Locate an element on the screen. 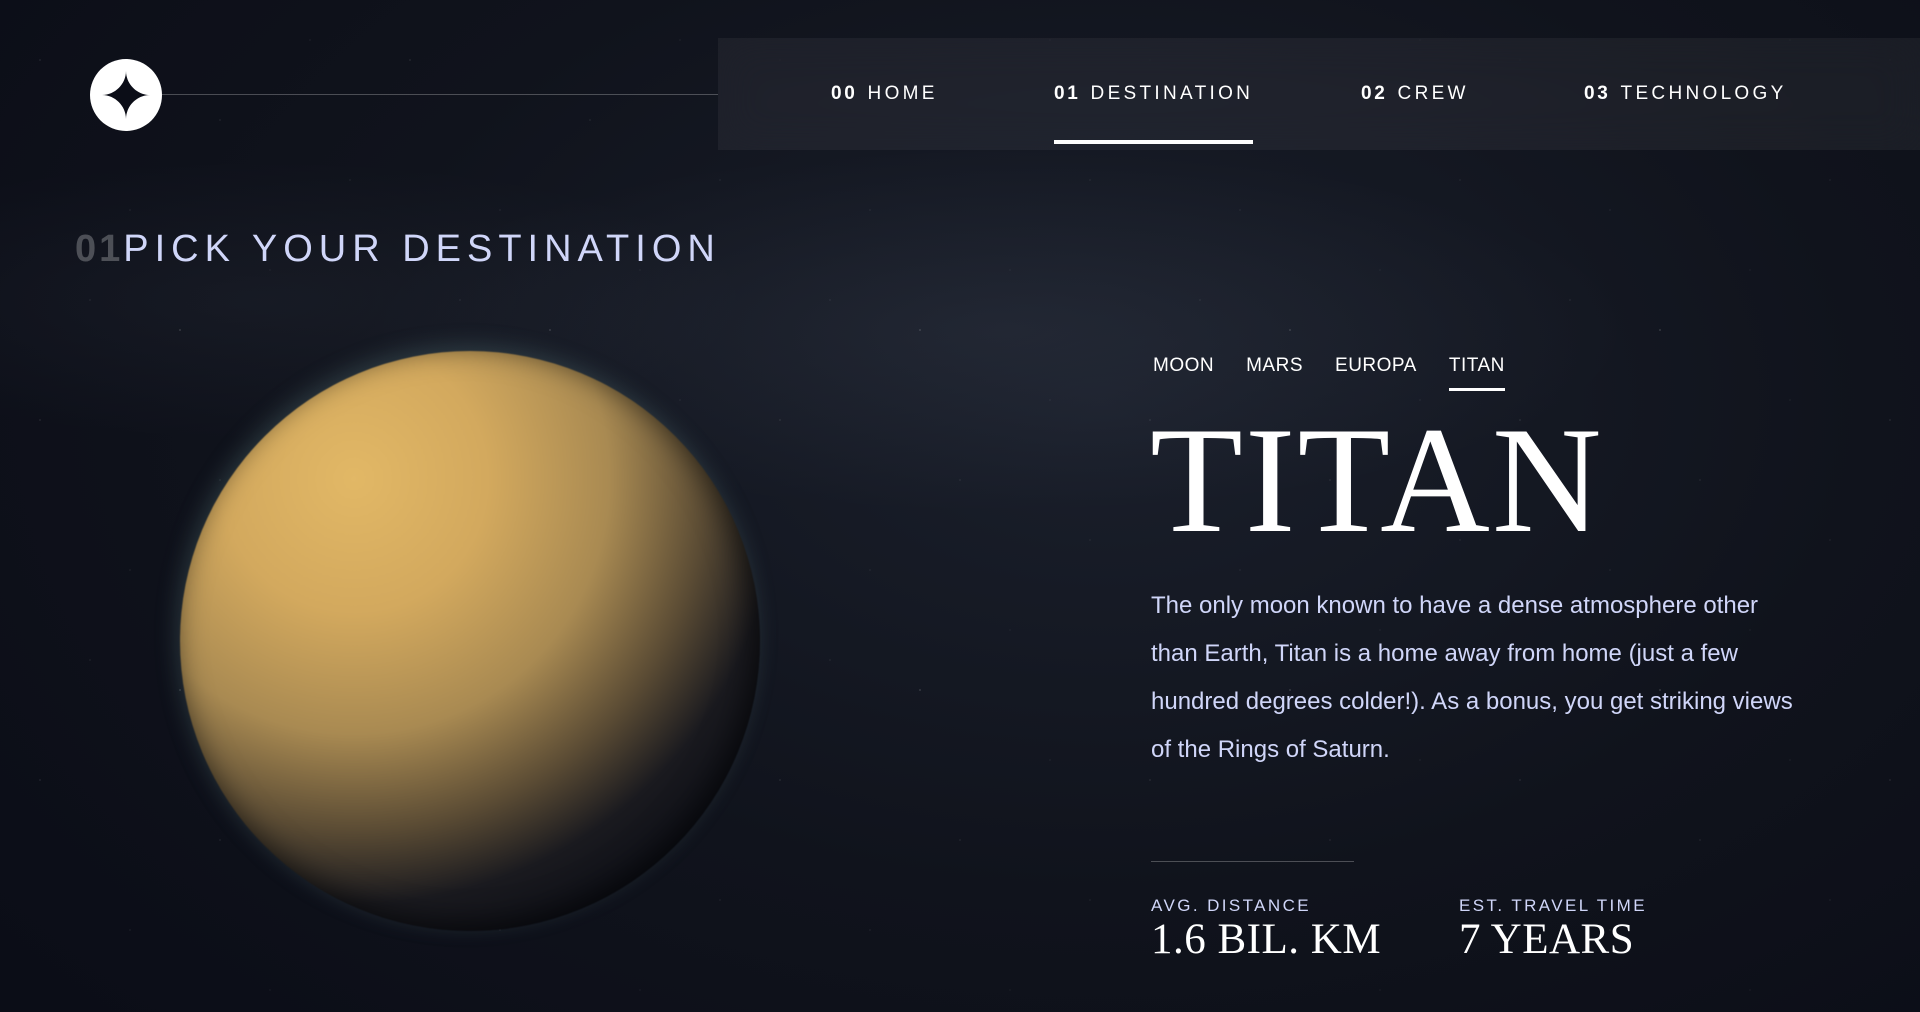 The height and width of the screenshot is (1012, 1920). nav-item-technology: 03 TECHNOLOGY is located at coordinates (1685, 94).